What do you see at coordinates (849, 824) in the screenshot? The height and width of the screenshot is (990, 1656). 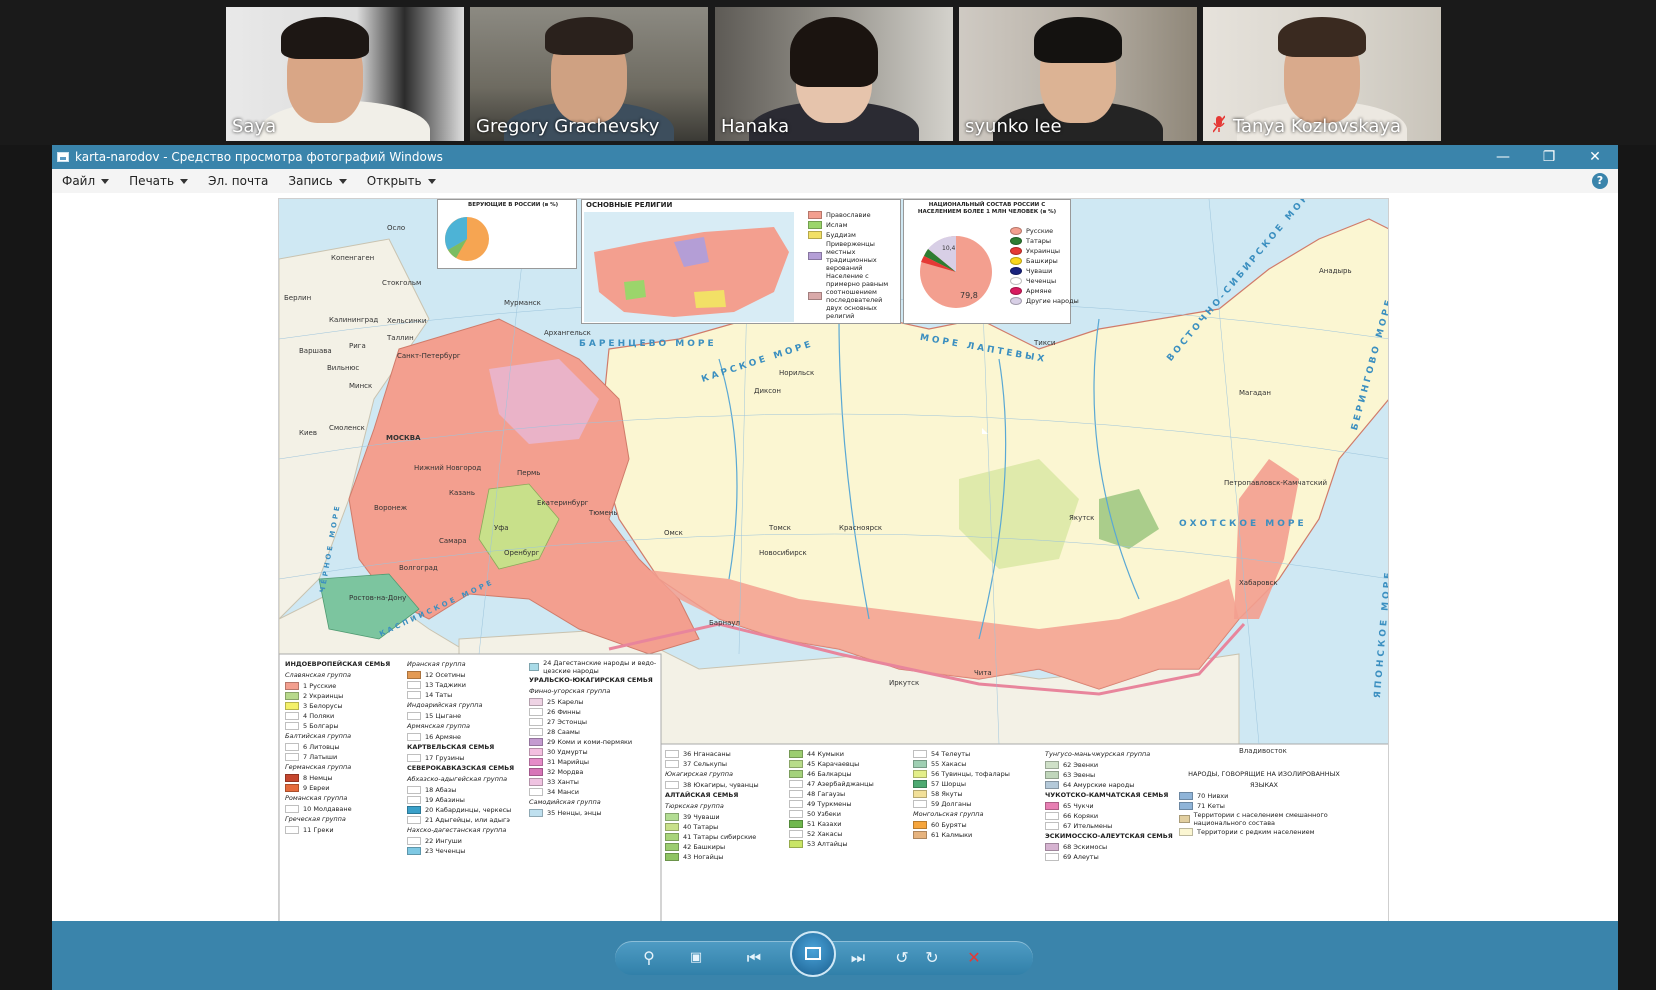 I see `legend-item: 51 Казахи` at bounding box center [849, 824].